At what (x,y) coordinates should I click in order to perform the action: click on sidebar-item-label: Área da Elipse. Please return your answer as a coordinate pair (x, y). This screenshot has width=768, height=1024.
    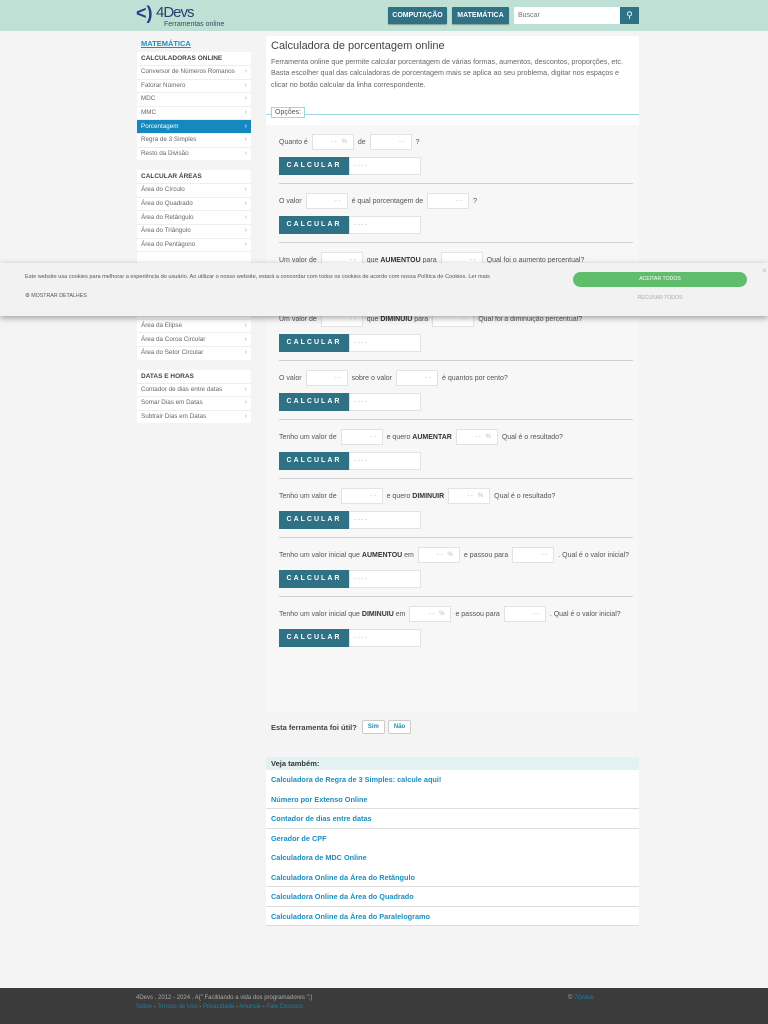
    Looking at the image, I should click on (161, 326).